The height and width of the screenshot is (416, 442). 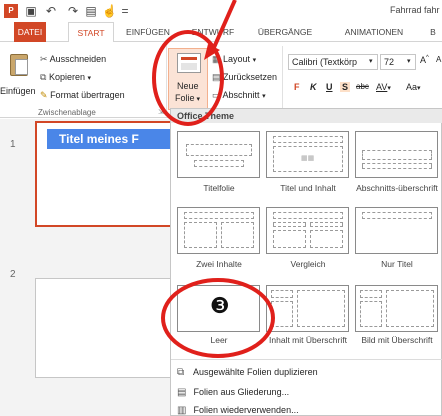 What do you see at coordinates (213, 32) in the screenshot?
I see `tab-entwurf: ENTWURF` at bounding box center [213, 32].